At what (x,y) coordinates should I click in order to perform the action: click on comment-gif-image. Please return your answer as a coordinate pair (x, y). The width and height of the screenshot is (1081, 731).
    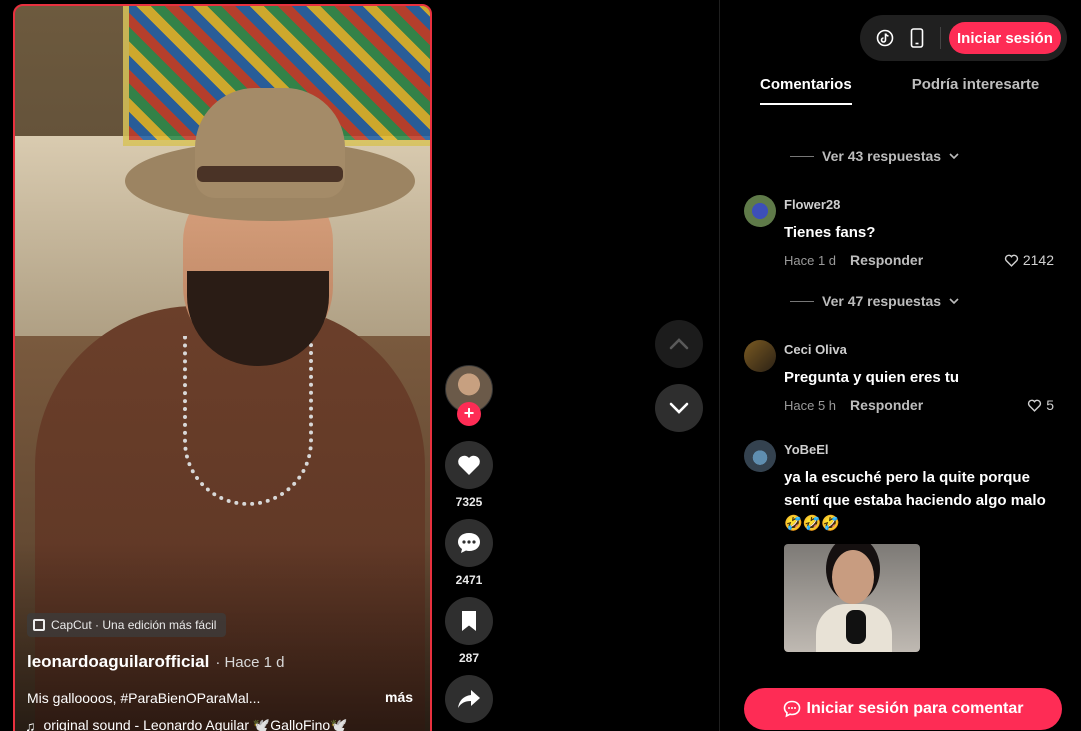
    Looking at the image, I should click on (852, 598).